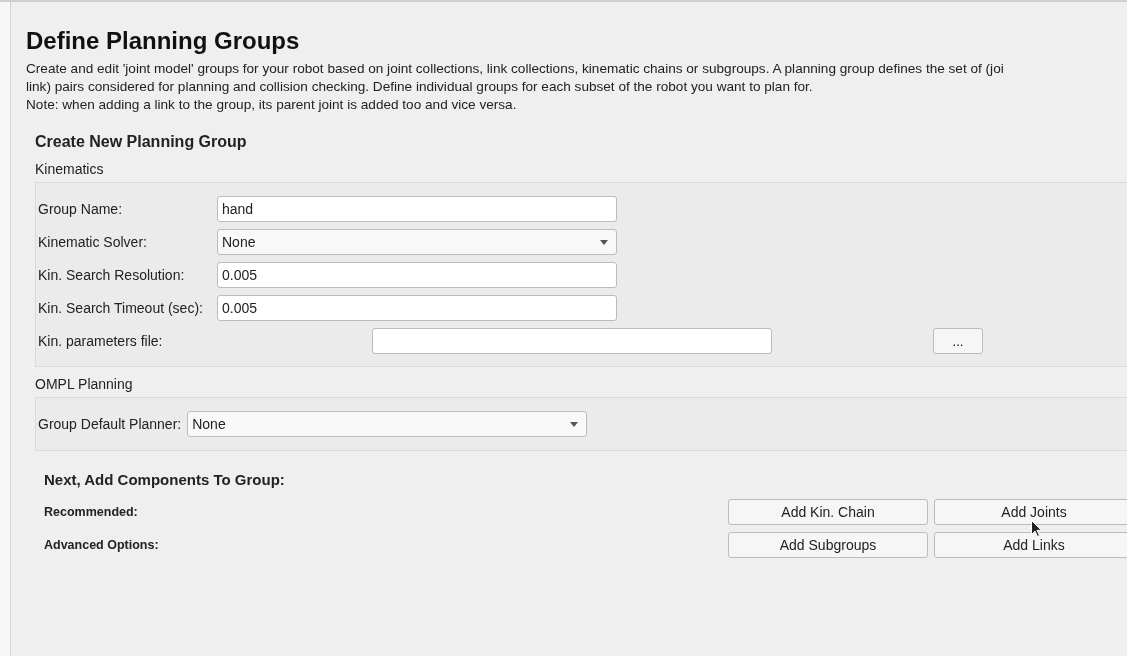  I want to click on action-button: Add Links, so click(1030, 545).